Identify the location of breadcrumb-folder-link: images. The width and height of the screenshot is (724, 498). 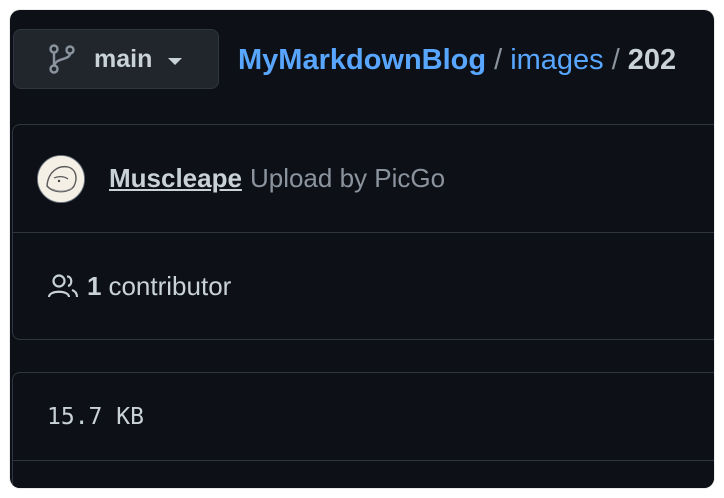
(557, 60).